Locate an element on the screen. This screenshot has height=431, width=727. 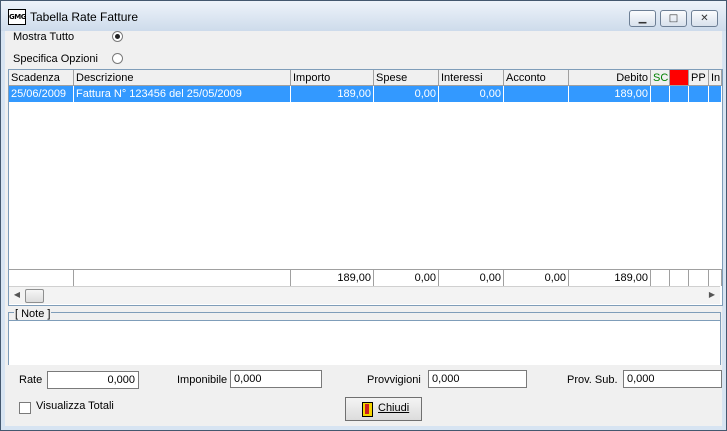
cell-debito: 189,00 is located at coordinates (610, 94).